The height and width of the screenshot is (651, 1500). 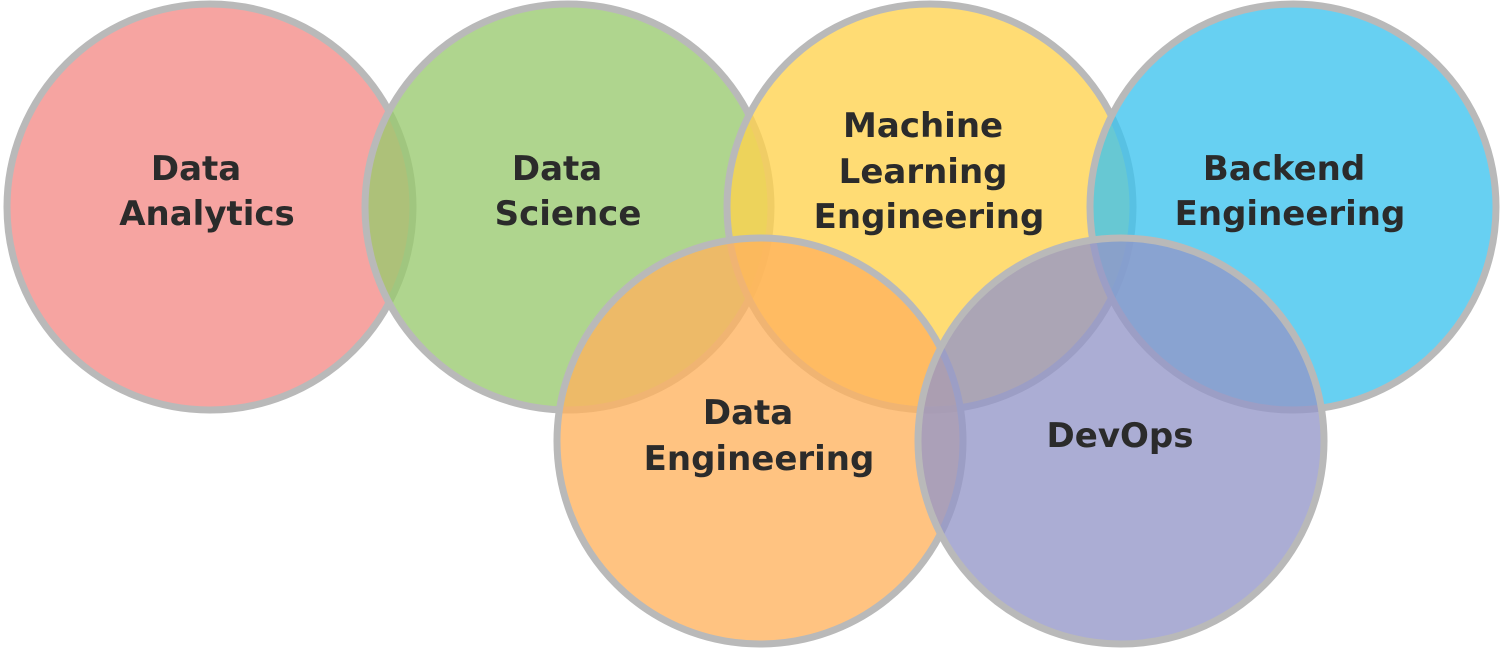 I want to click on label-line: DevOps, so click(x=1120, y=436).